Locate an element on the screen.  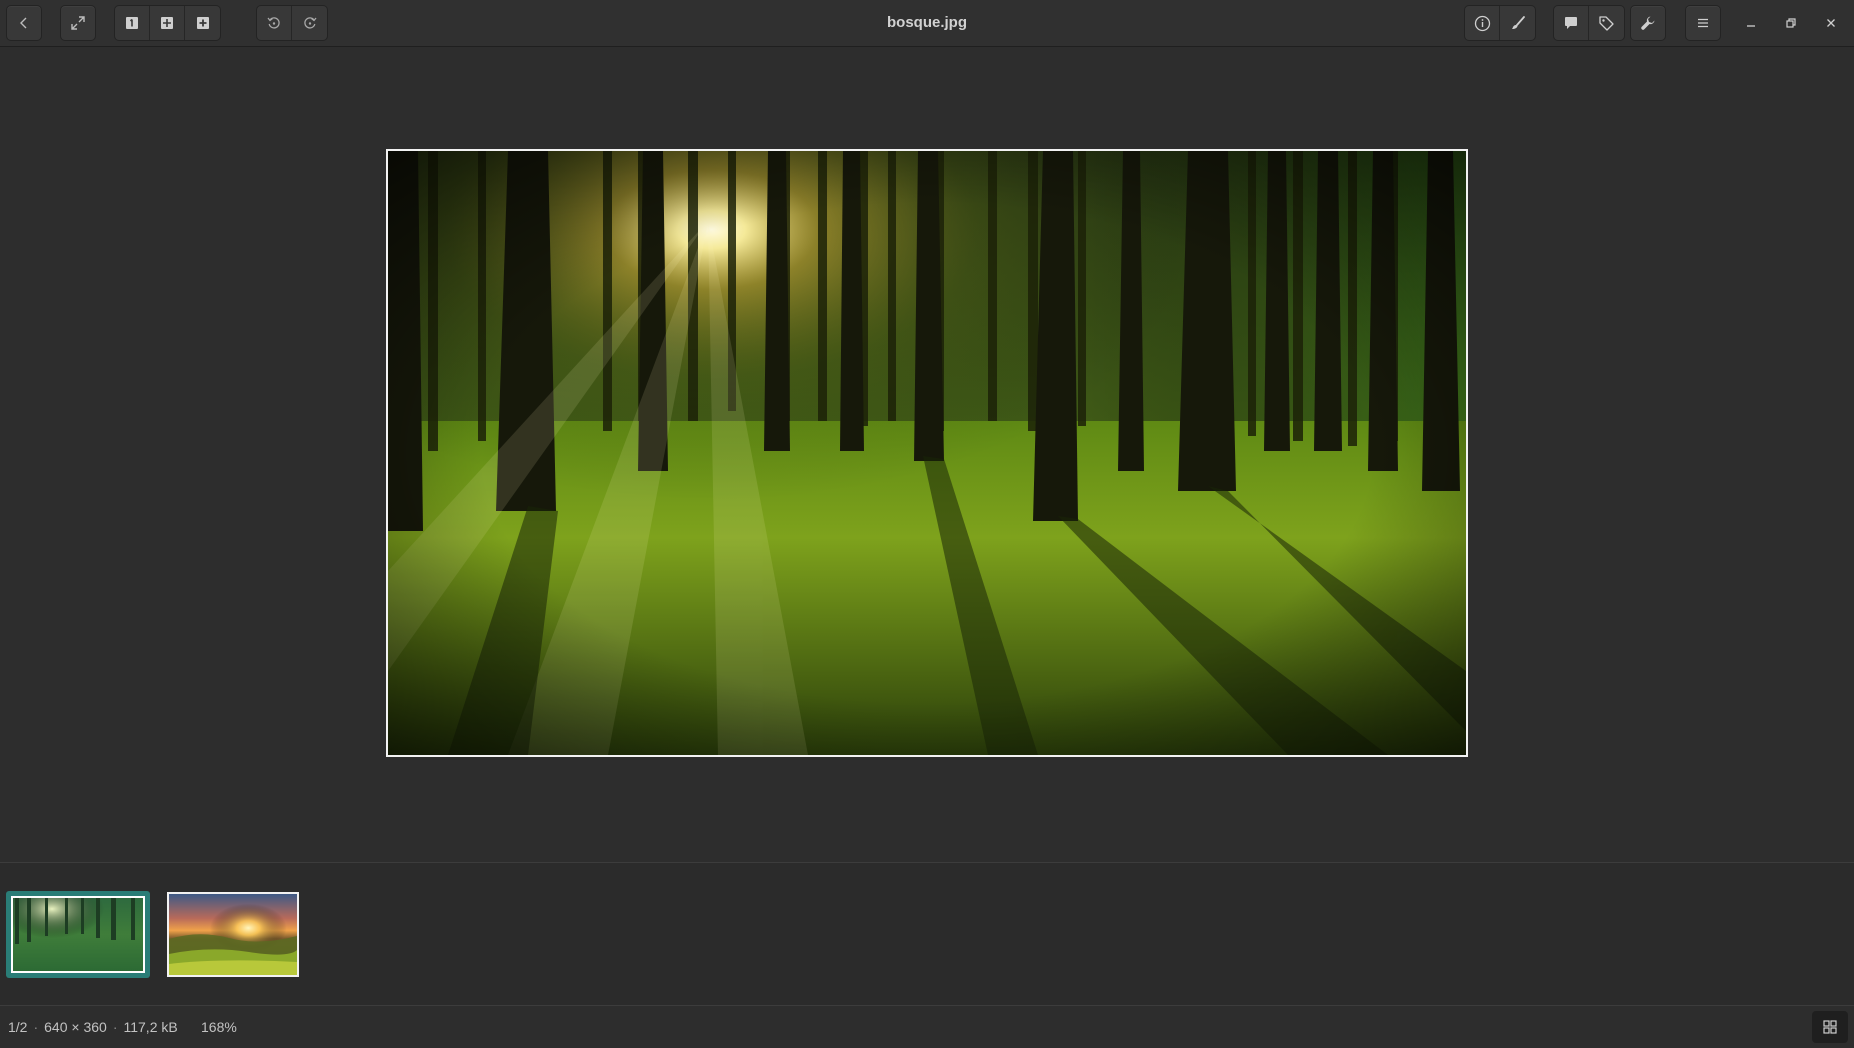
close-icon is located at coordinates (1831, 23).